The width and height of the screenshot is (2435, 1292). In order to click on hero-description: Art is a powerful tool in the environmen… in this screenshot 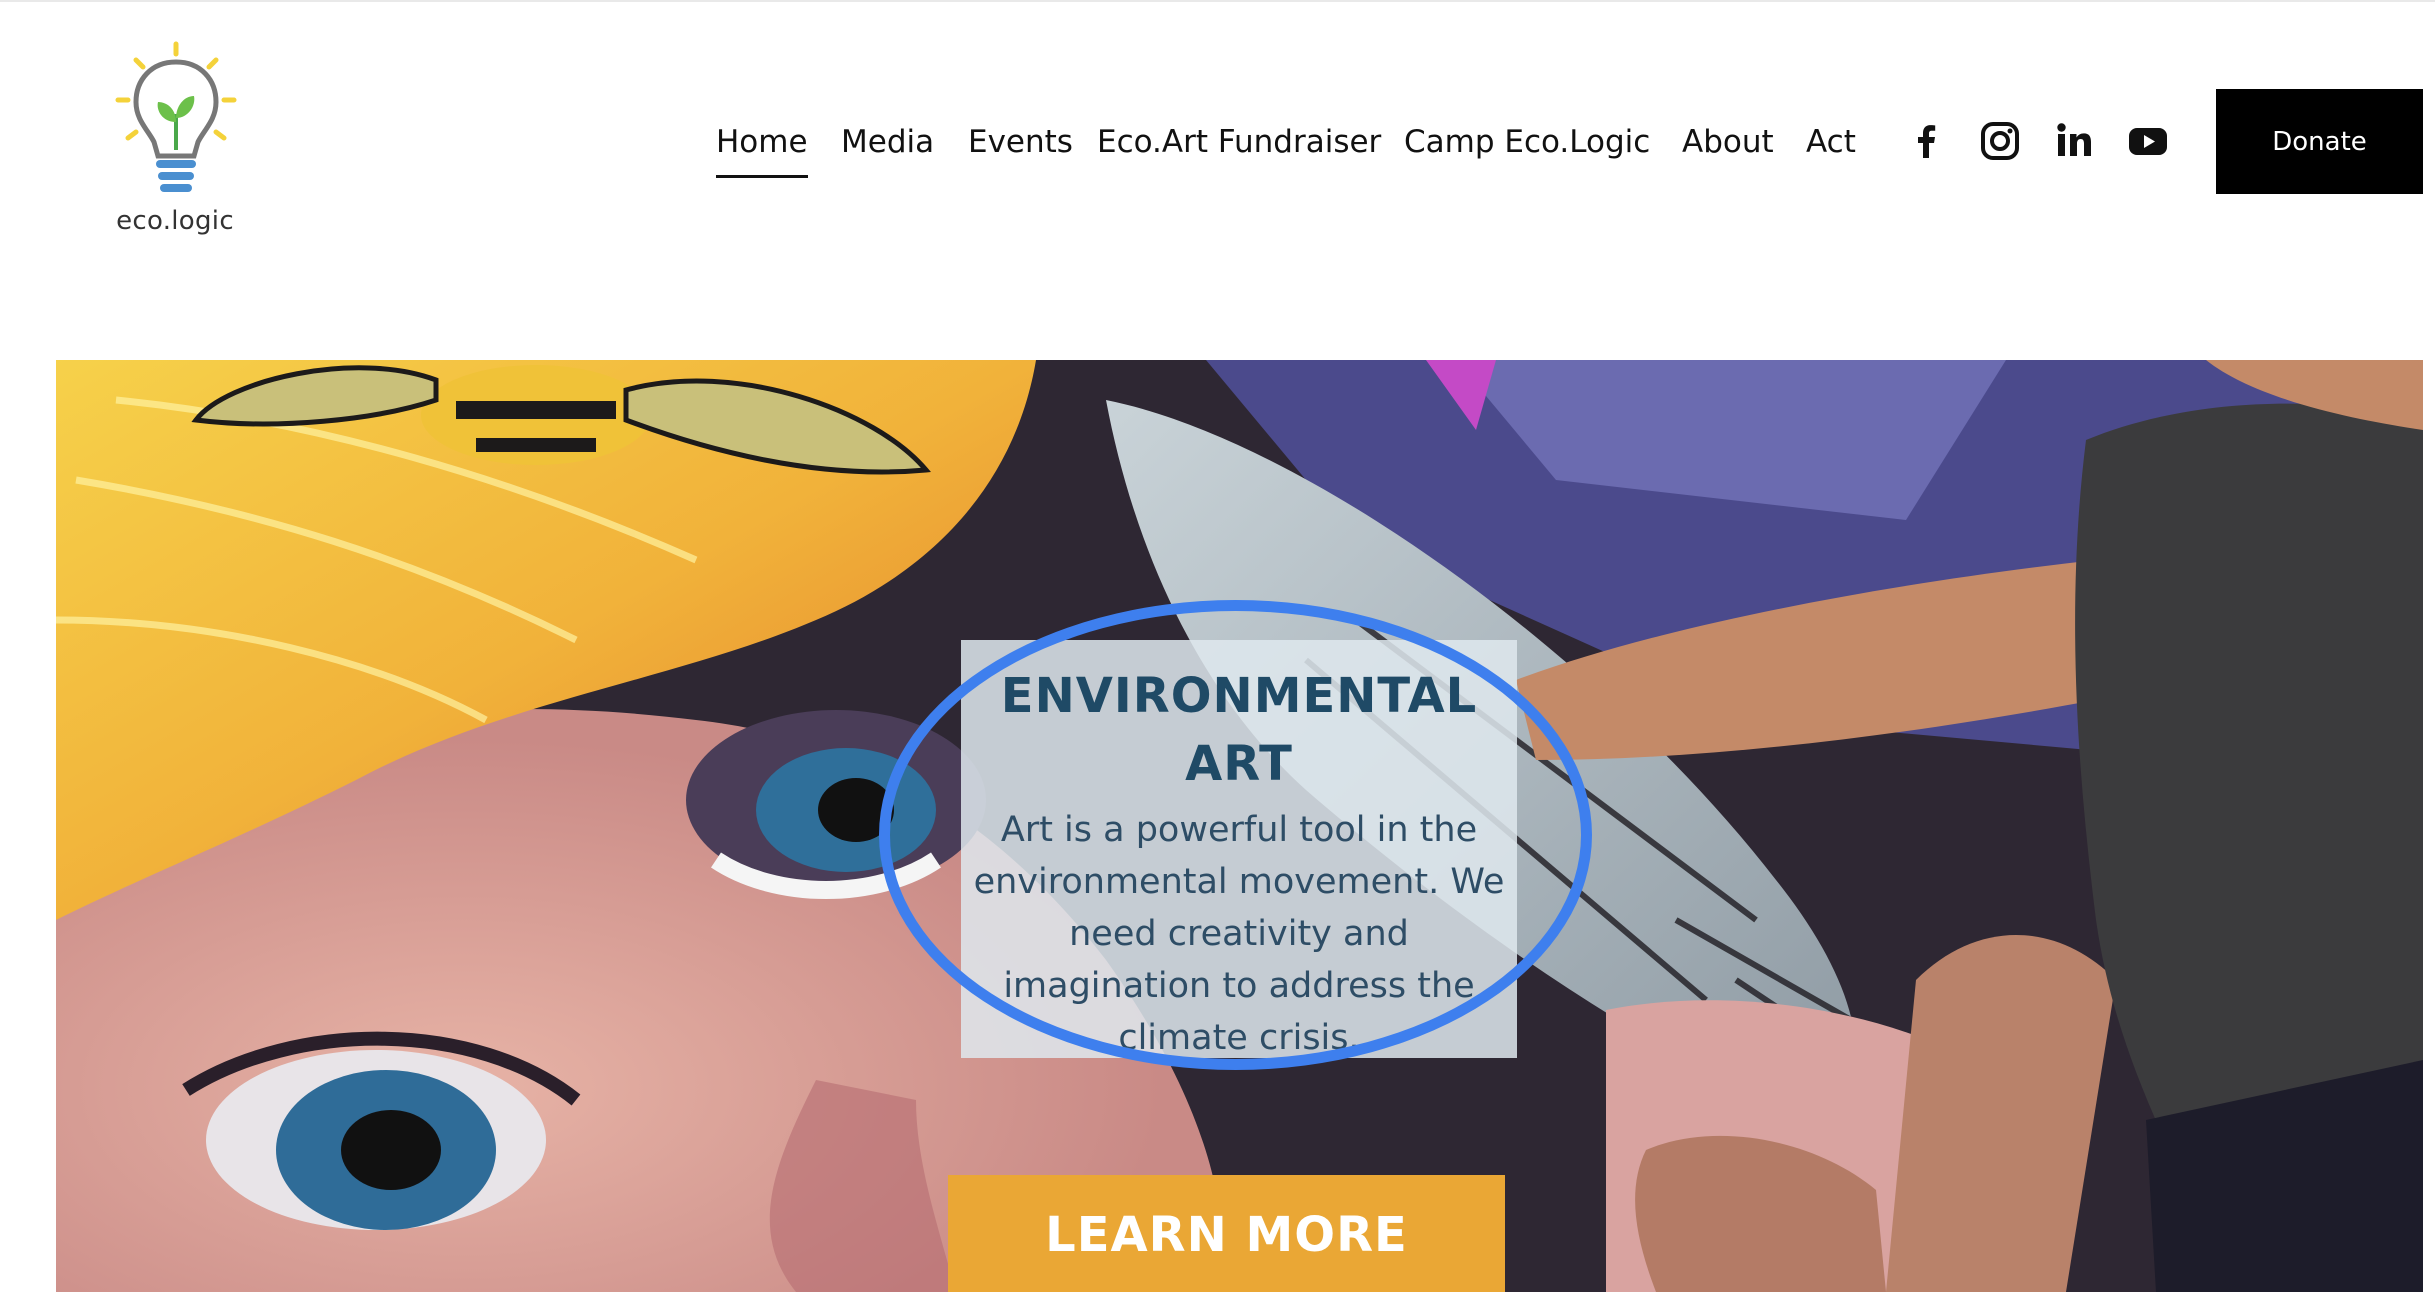, I will do `click(1239, 934)`.